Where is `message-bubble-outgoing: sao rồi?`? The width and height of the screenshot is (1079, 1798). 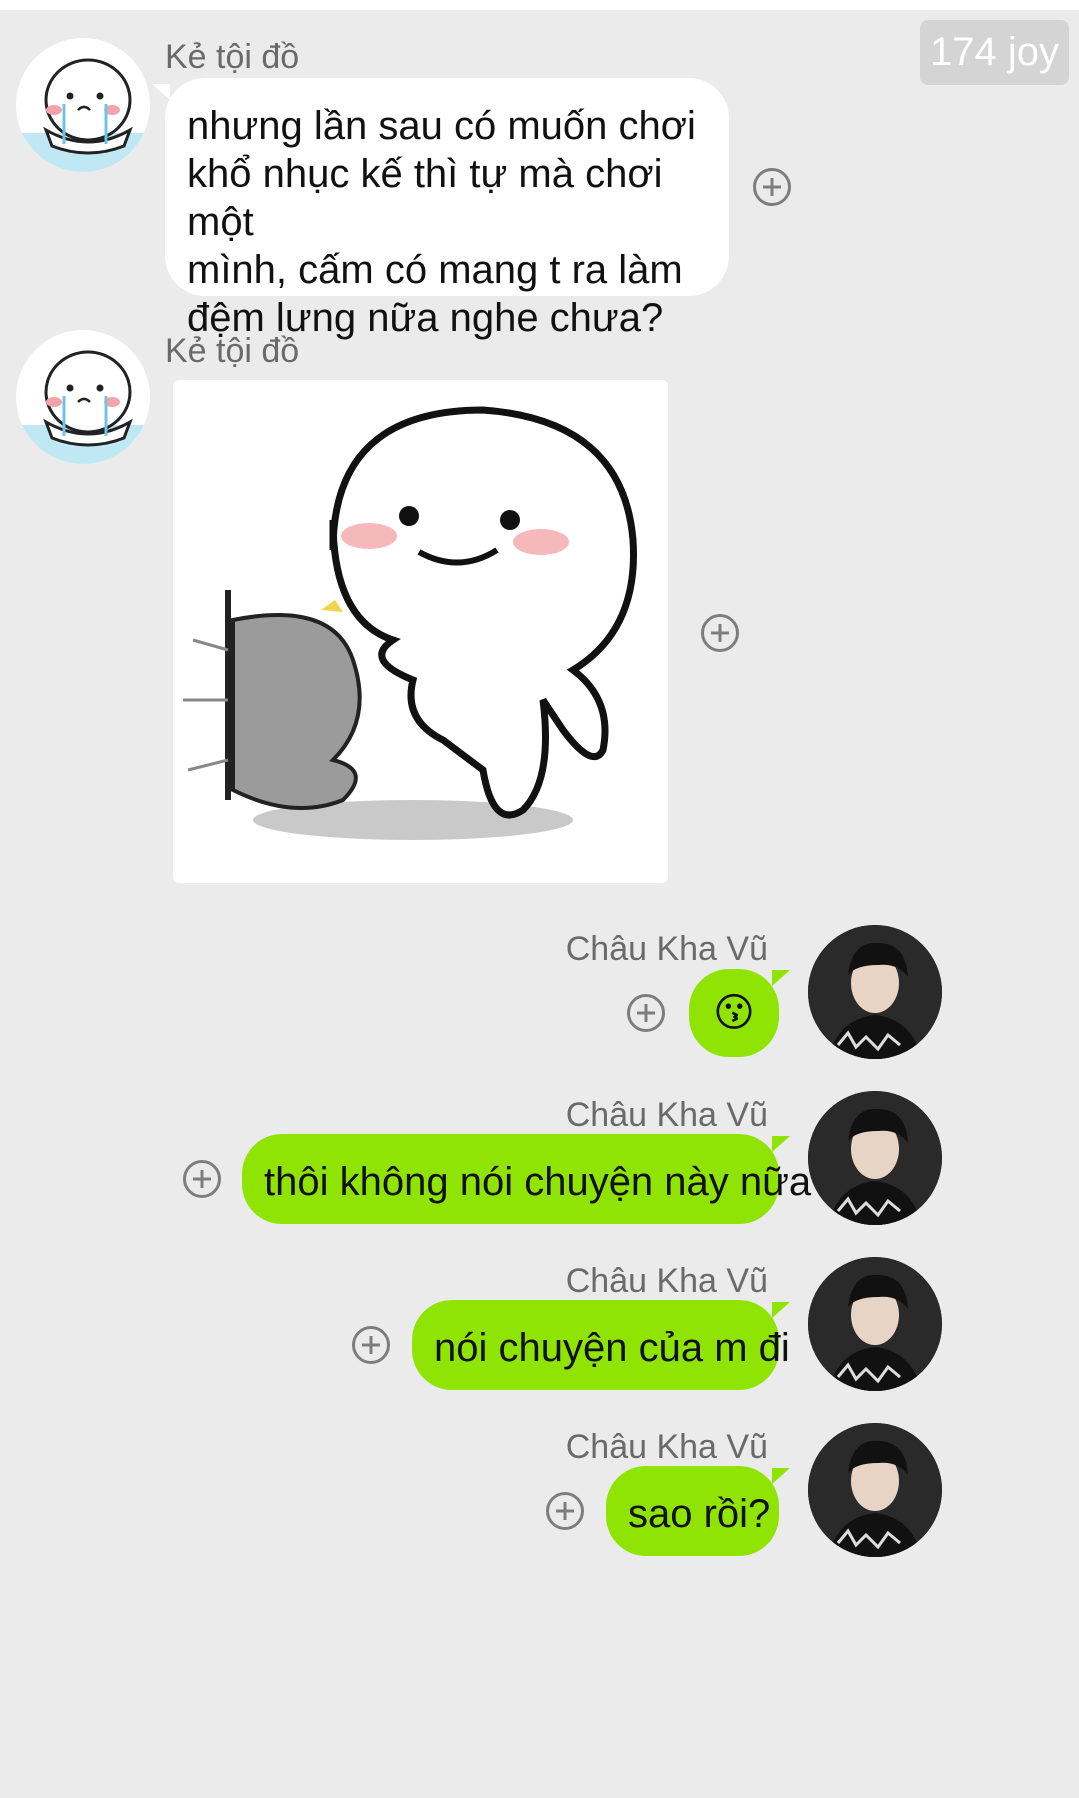
message-bubble-outgoing: sao rồi? is located at coordinates (692, 1511).